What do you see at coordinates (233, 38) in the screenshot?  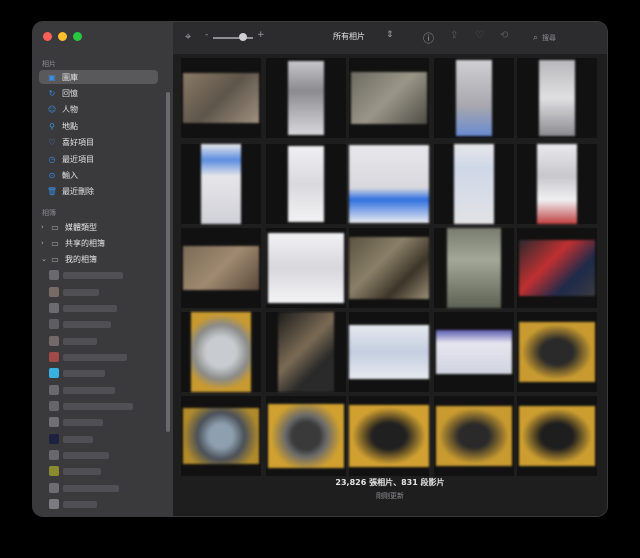 I see `zoom-slider-track` at bounding box center [233, 38].